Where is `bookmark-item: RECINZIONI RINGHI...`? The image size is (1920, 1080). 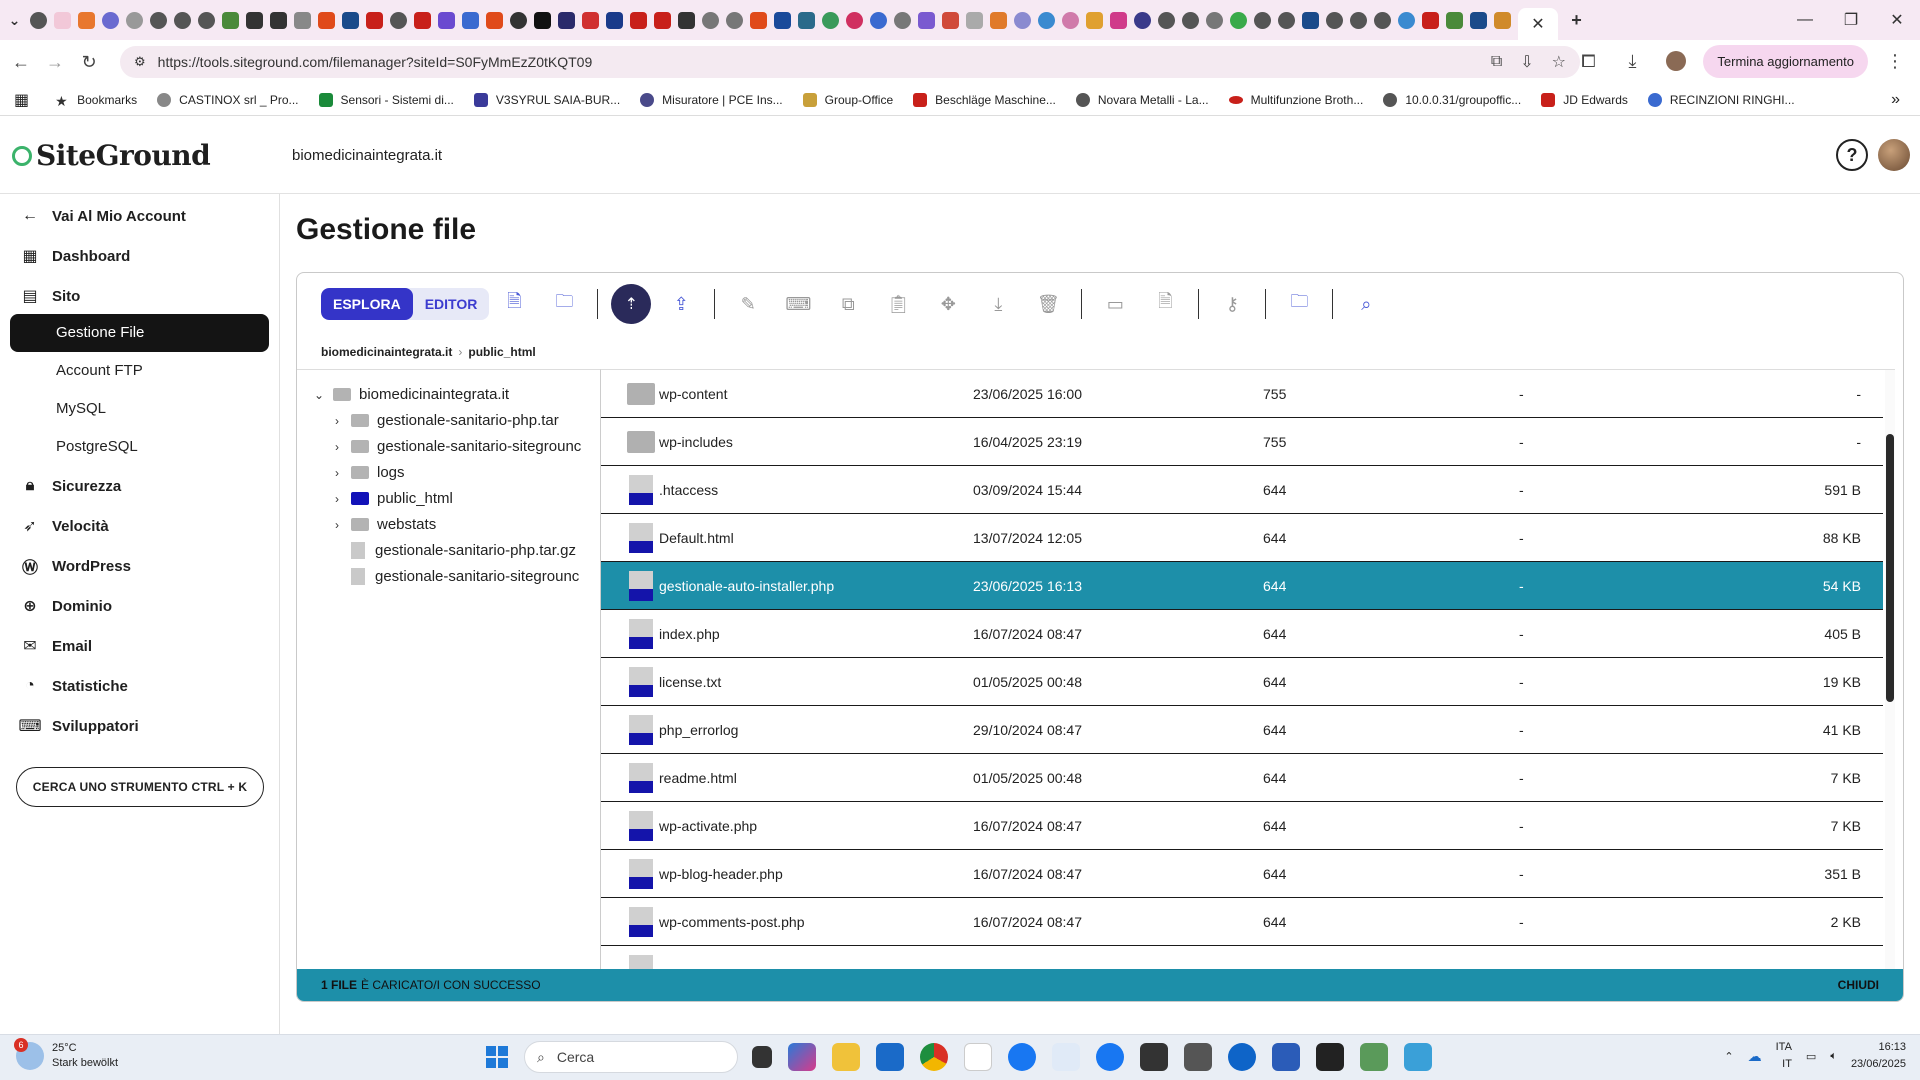 bookmark-item: RECINZIONI RINGHI... is located at coordinates (1721, 99).